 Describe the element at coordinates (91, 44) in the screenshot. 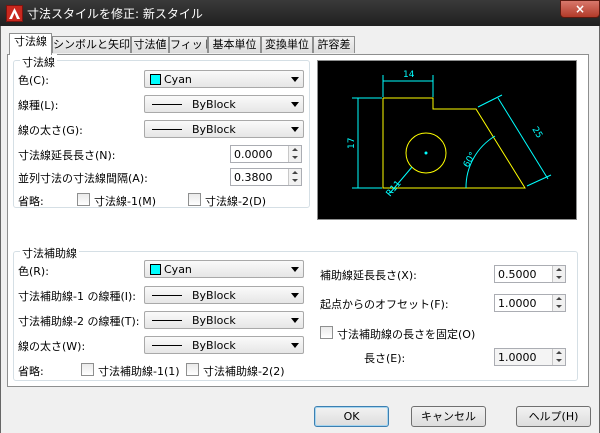

I see `tab-symbols-arrows: シンボルと矢印` at that location.